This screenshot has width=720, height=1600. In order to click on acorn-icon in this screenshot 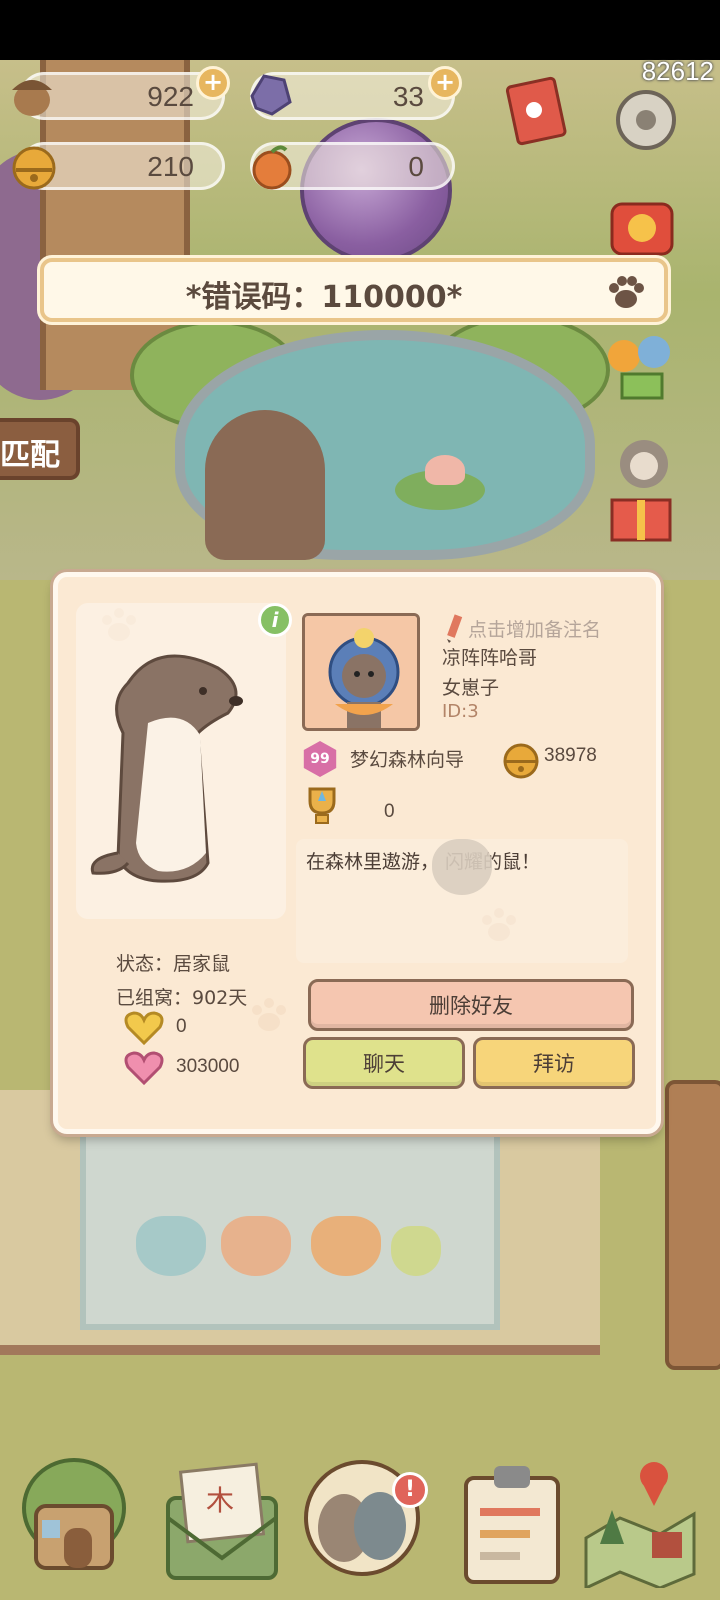, I will do `click(32, 94)`.